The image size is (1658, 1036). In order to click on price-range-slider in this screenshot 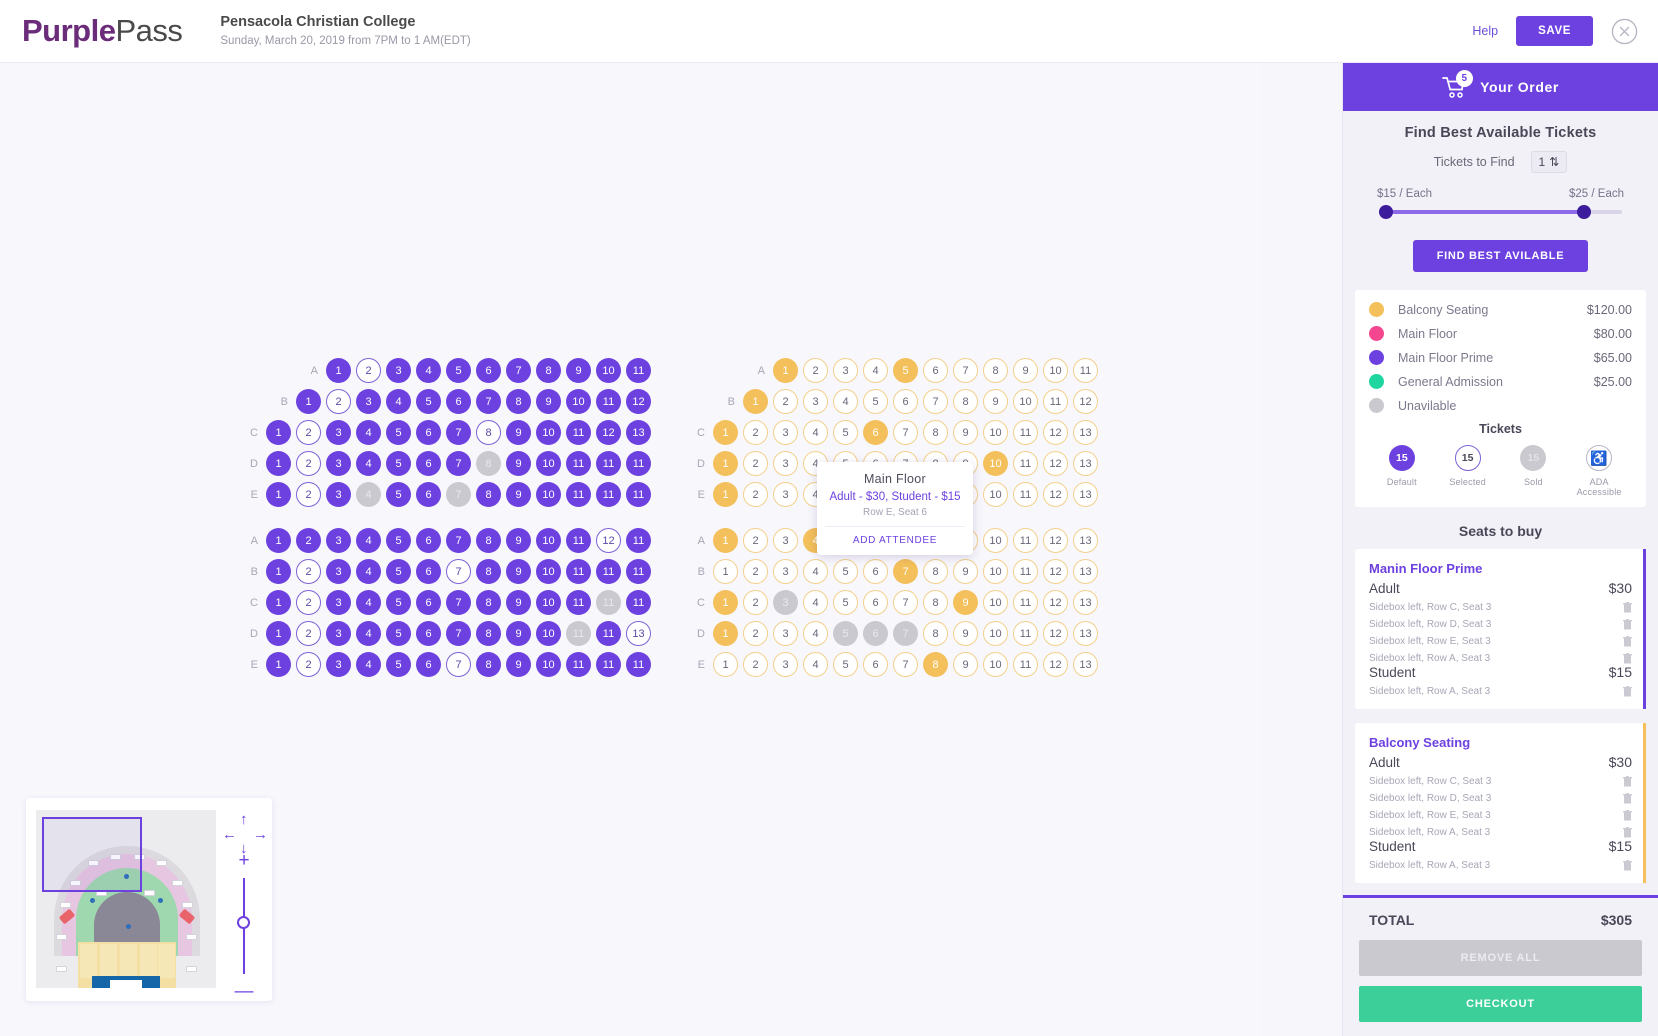, I will do `click(1500, 212)`.